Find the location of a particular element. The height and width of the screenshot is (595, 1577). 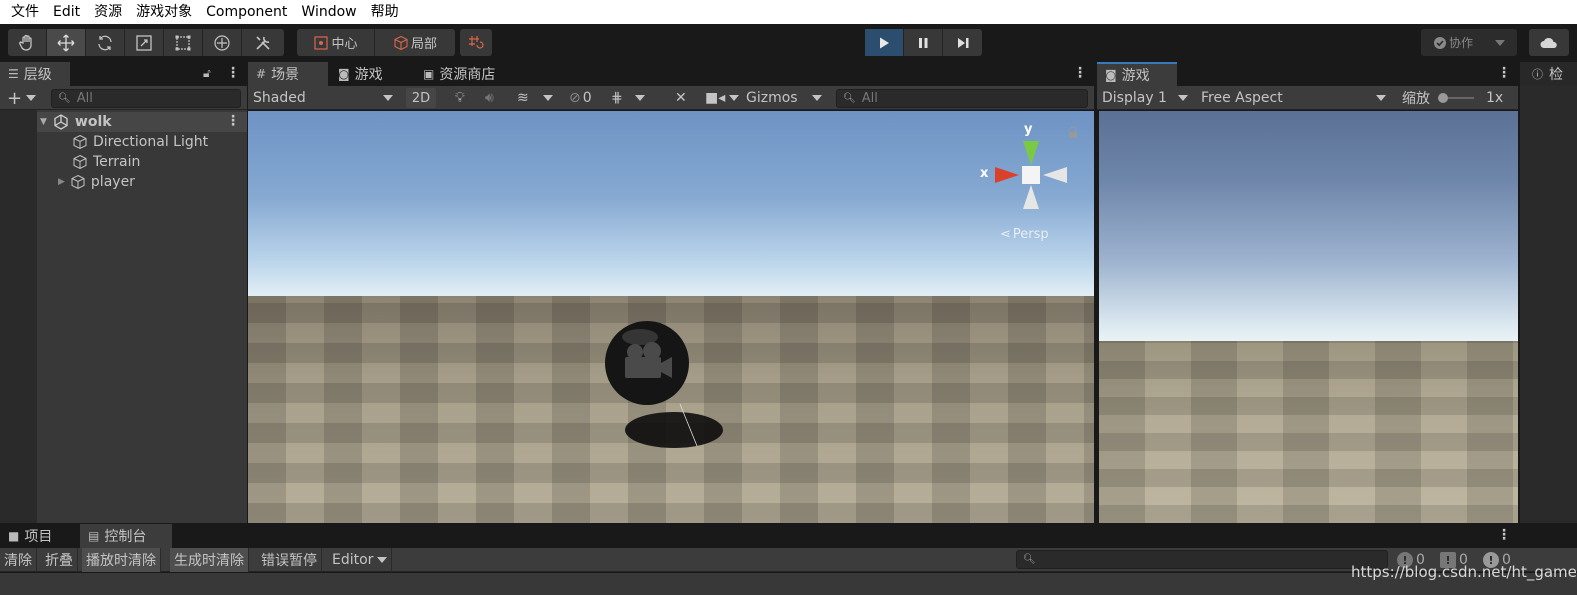

scale-tool-button is located at coordinates (144, 42).